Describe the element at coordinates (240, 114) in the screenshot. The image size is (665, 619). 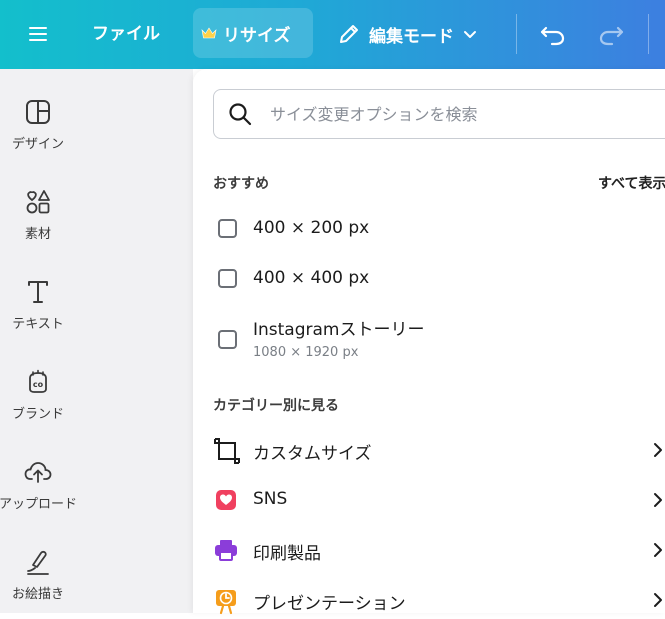
I see `search-icon` at that location.